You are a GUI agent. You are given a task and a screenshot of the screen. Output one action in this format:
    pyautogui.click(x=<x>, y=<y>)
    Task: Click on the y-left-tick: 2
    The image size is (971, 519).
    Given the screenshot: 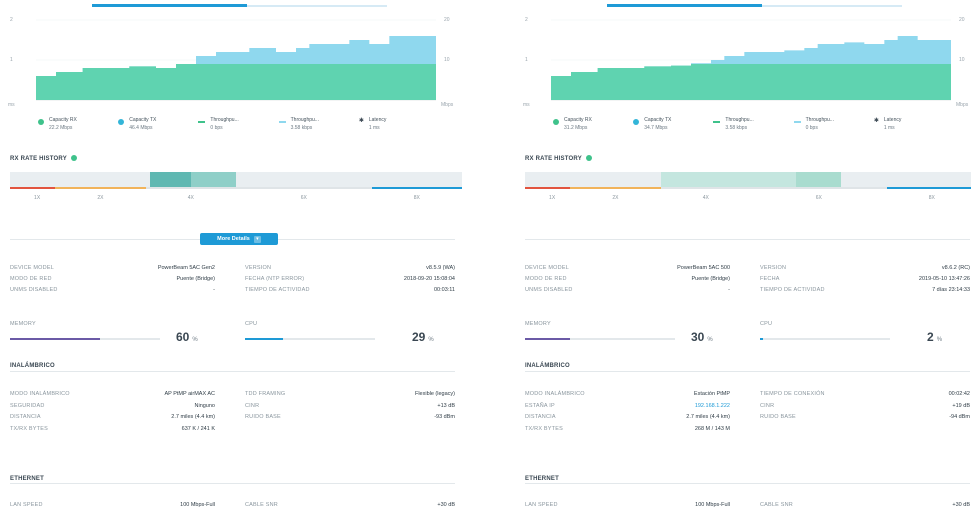 What is the action you would take?
    pyautogui.click(x=11, y=20)
    